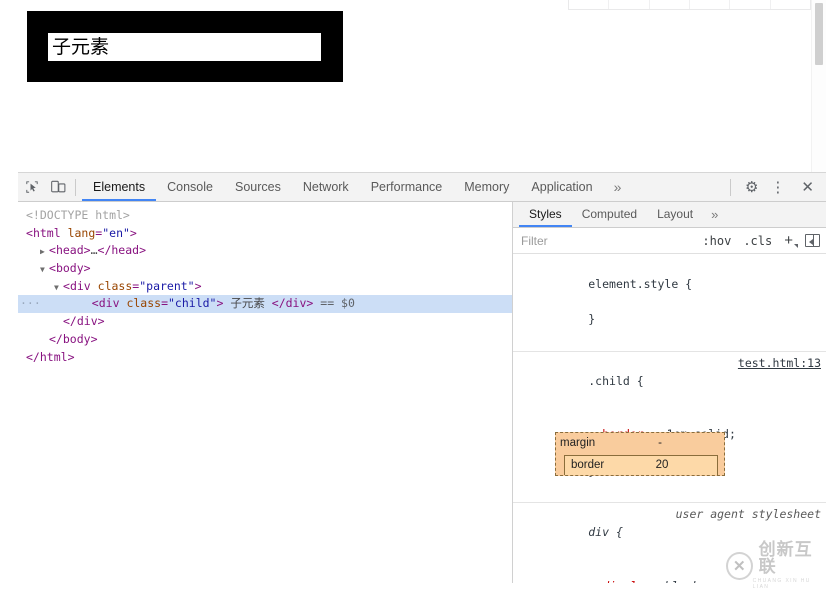  I want to click on box-model-margin: margin - border 20, so click(640, 454).